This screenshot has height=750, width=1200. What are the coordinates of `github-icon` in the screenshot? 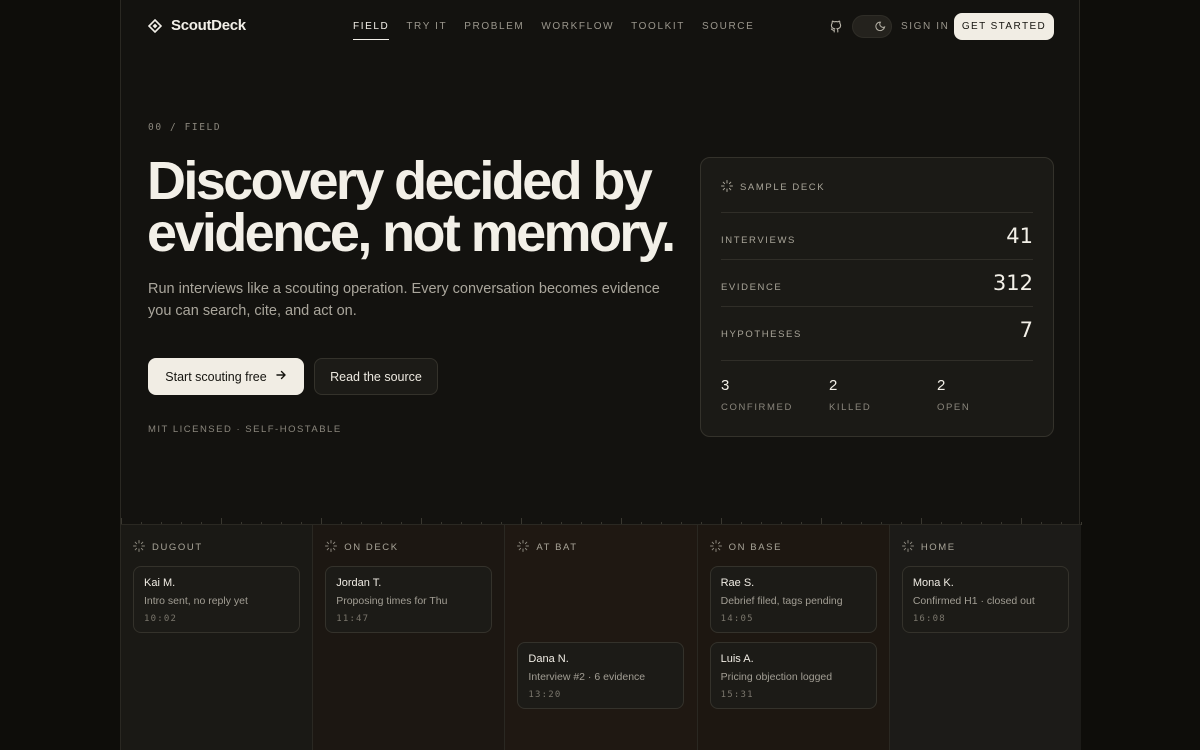 It's located at (836, 26).